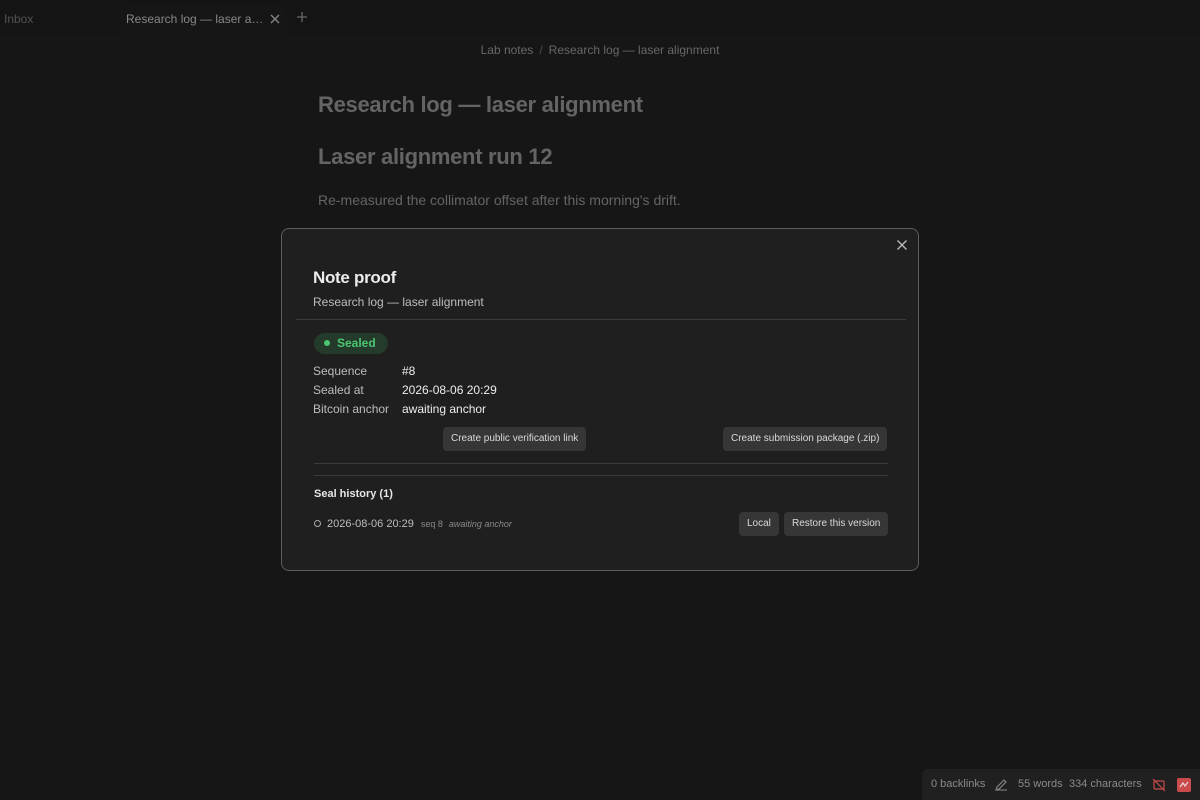  Describe the element at coordinates (327, 343) in the screenshot. I see `status-dot-icon` at that location.